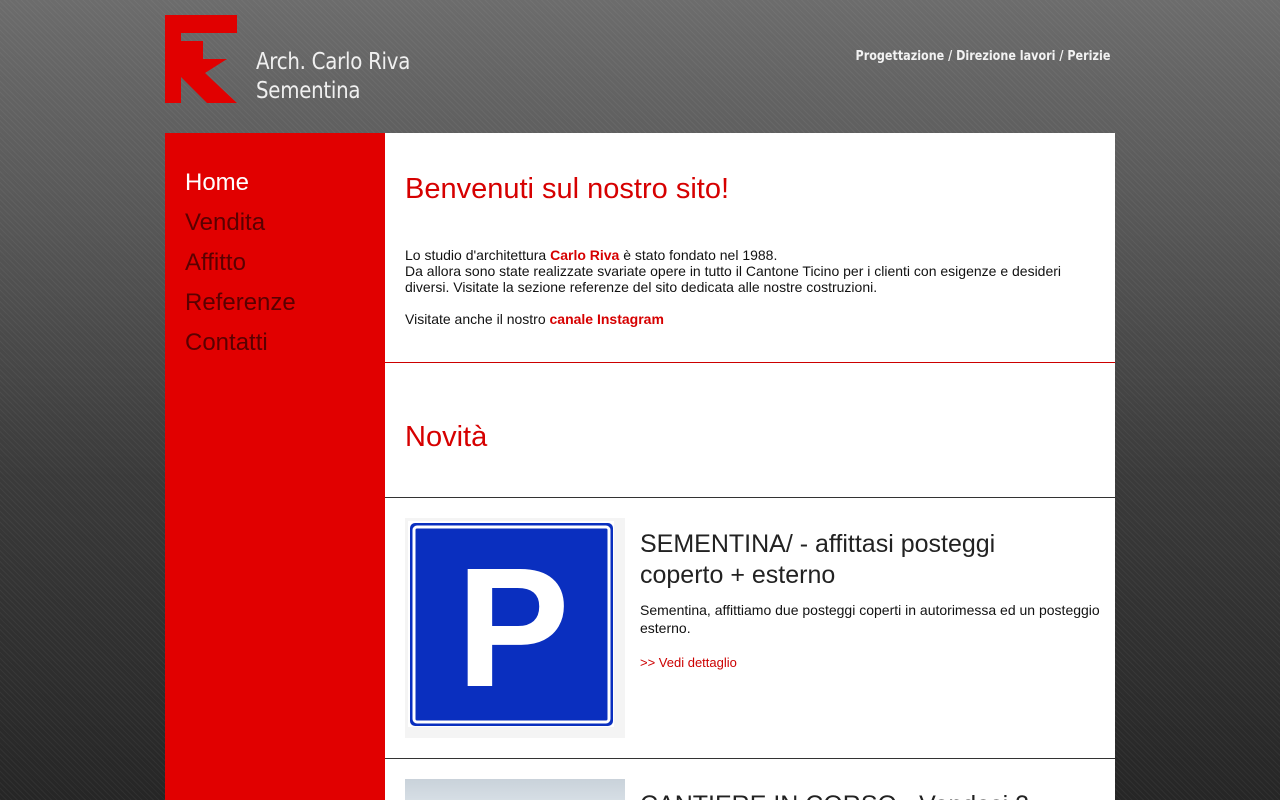  I want to click on parking-sign-image: P, so click(515, 628).